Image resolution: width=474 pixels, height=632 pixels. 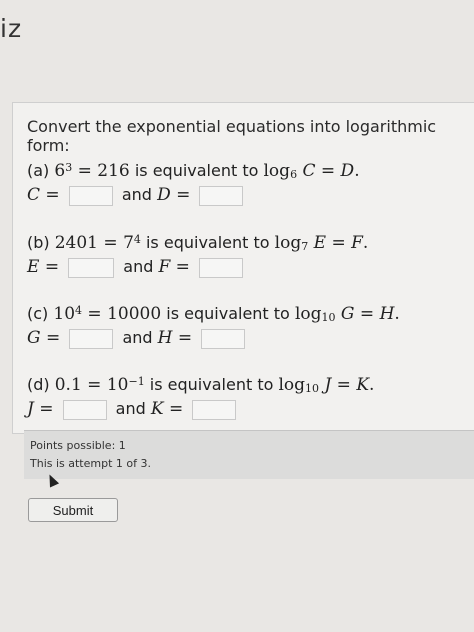 I want to click on answer-label-1: E, so click(x=33, y=267).